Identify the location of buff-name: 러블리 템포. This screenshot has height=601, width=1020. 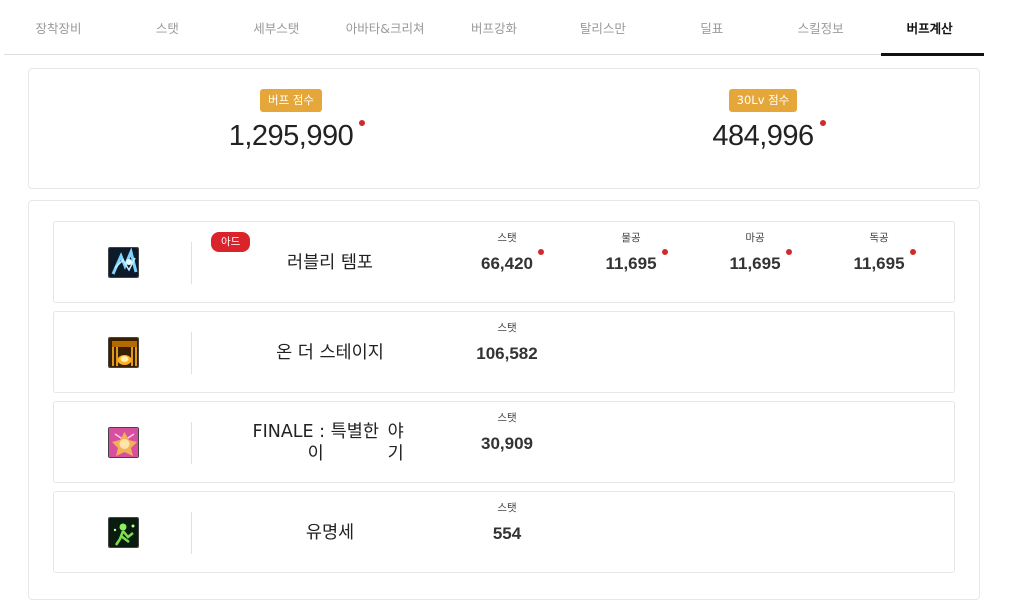
(330, 263).